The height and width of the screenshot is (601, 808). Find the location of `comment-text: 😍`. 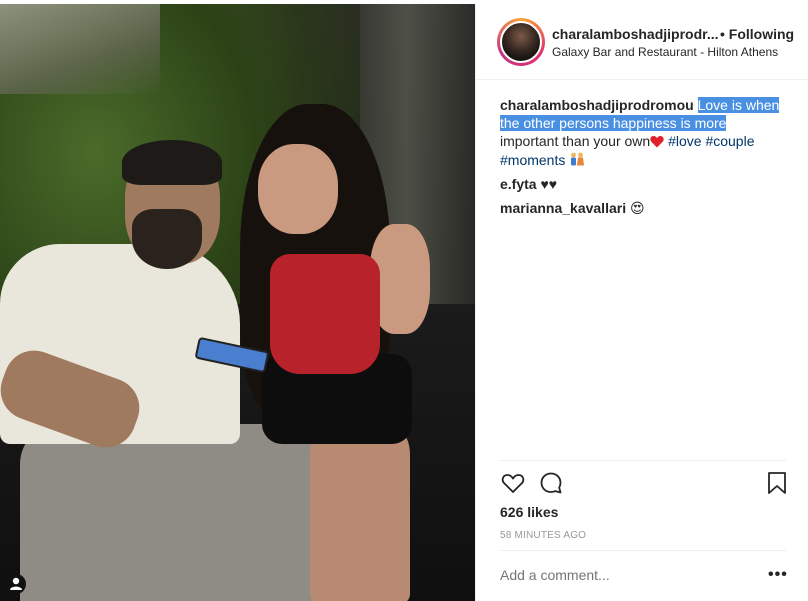

comment-text: 😍 is located at coordinates (637, 208).